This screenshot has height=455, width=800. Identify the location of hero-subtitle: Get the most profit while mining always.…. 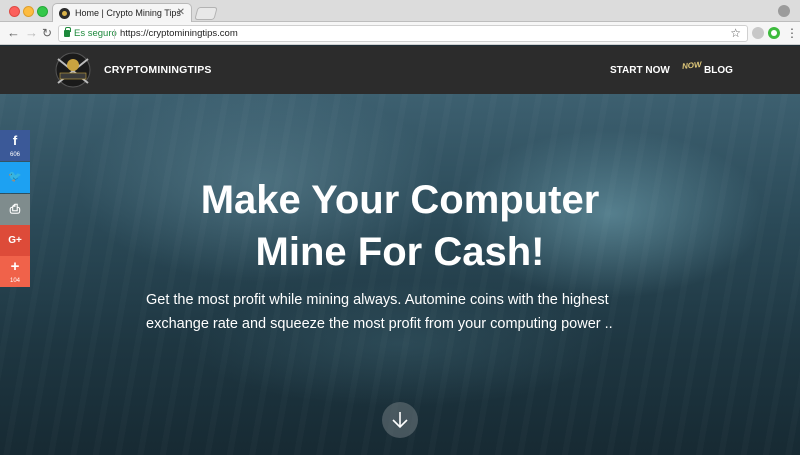
(426, 312).